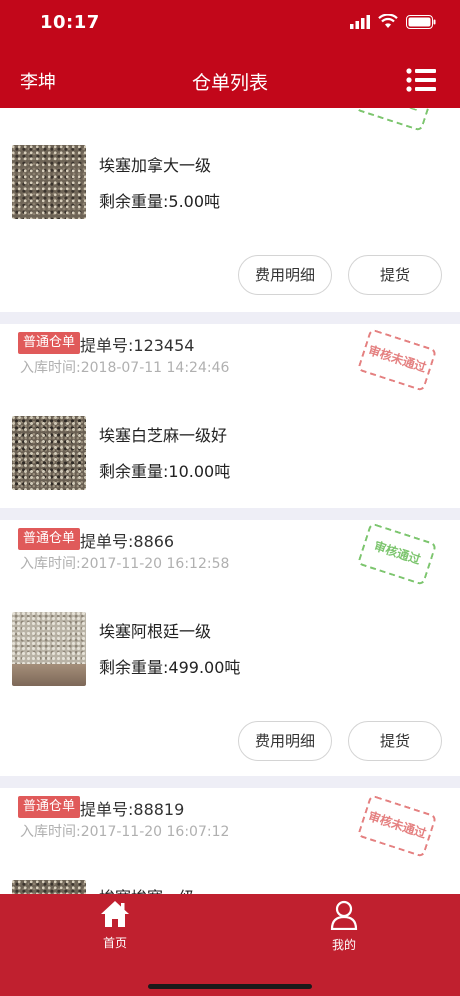 This screenshot has height=996, width=460. Describe the element at coordinates (388, 21) in the screenshot. I see `wifi-icon` at that location.